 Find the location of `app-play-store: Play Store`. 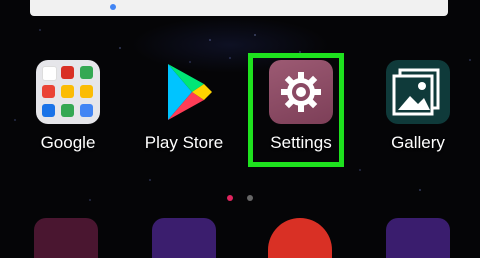

app-play-store: Play Store is located at coordinates (184, 106).